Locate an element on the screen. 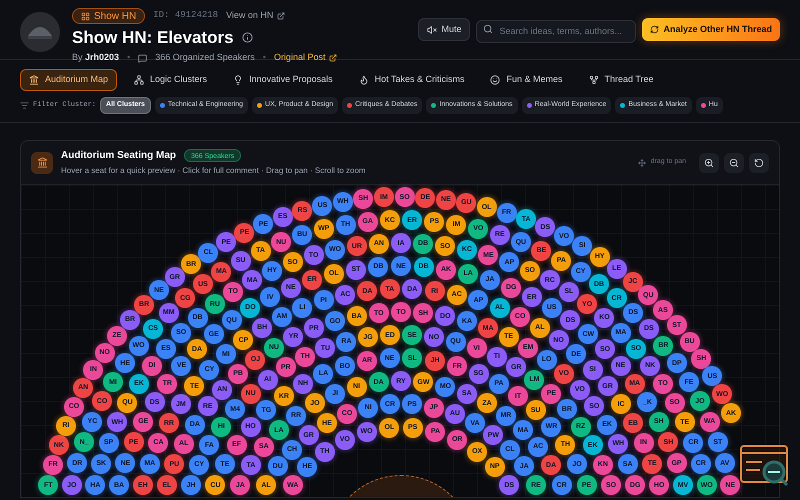  flame-icon is located at coordinates (363, 80).